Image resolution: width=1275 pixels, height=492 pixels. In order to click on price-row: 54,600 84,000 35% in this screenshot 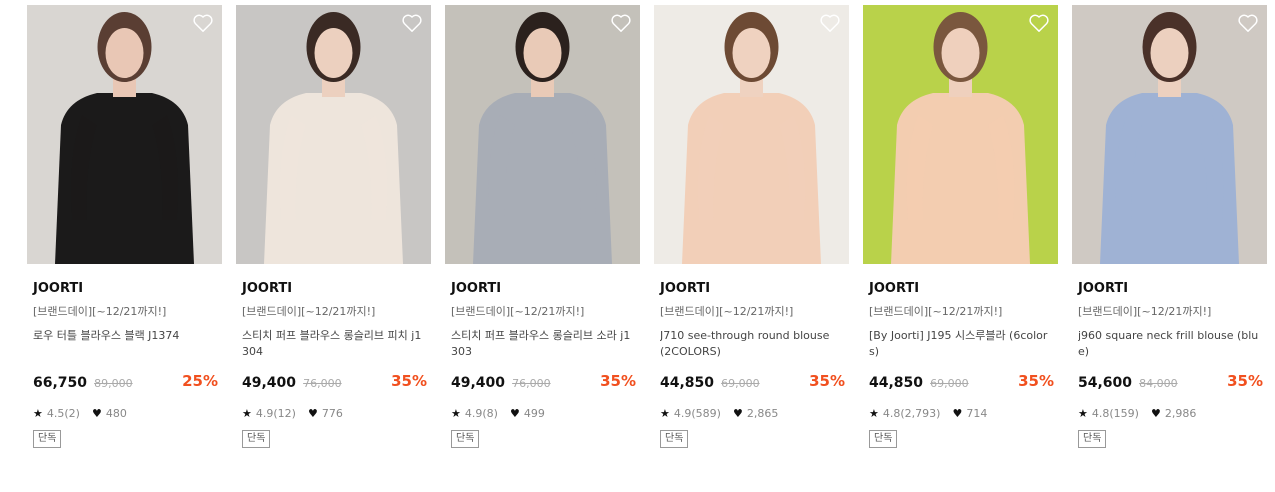, I will do `click(1170, 382)`.